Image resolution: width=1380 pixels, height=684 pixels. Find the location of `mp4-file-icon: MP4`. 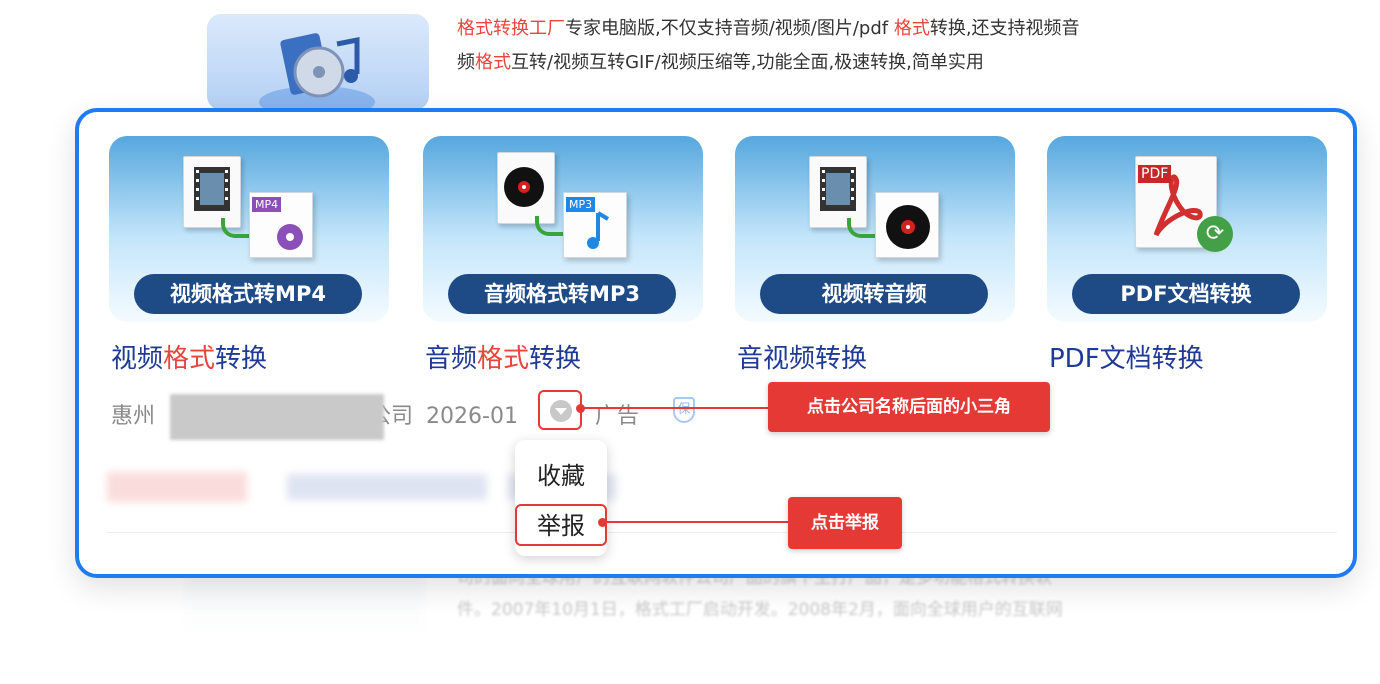

mp4-file-icon: MP4 is located at coordinates (281, 225).